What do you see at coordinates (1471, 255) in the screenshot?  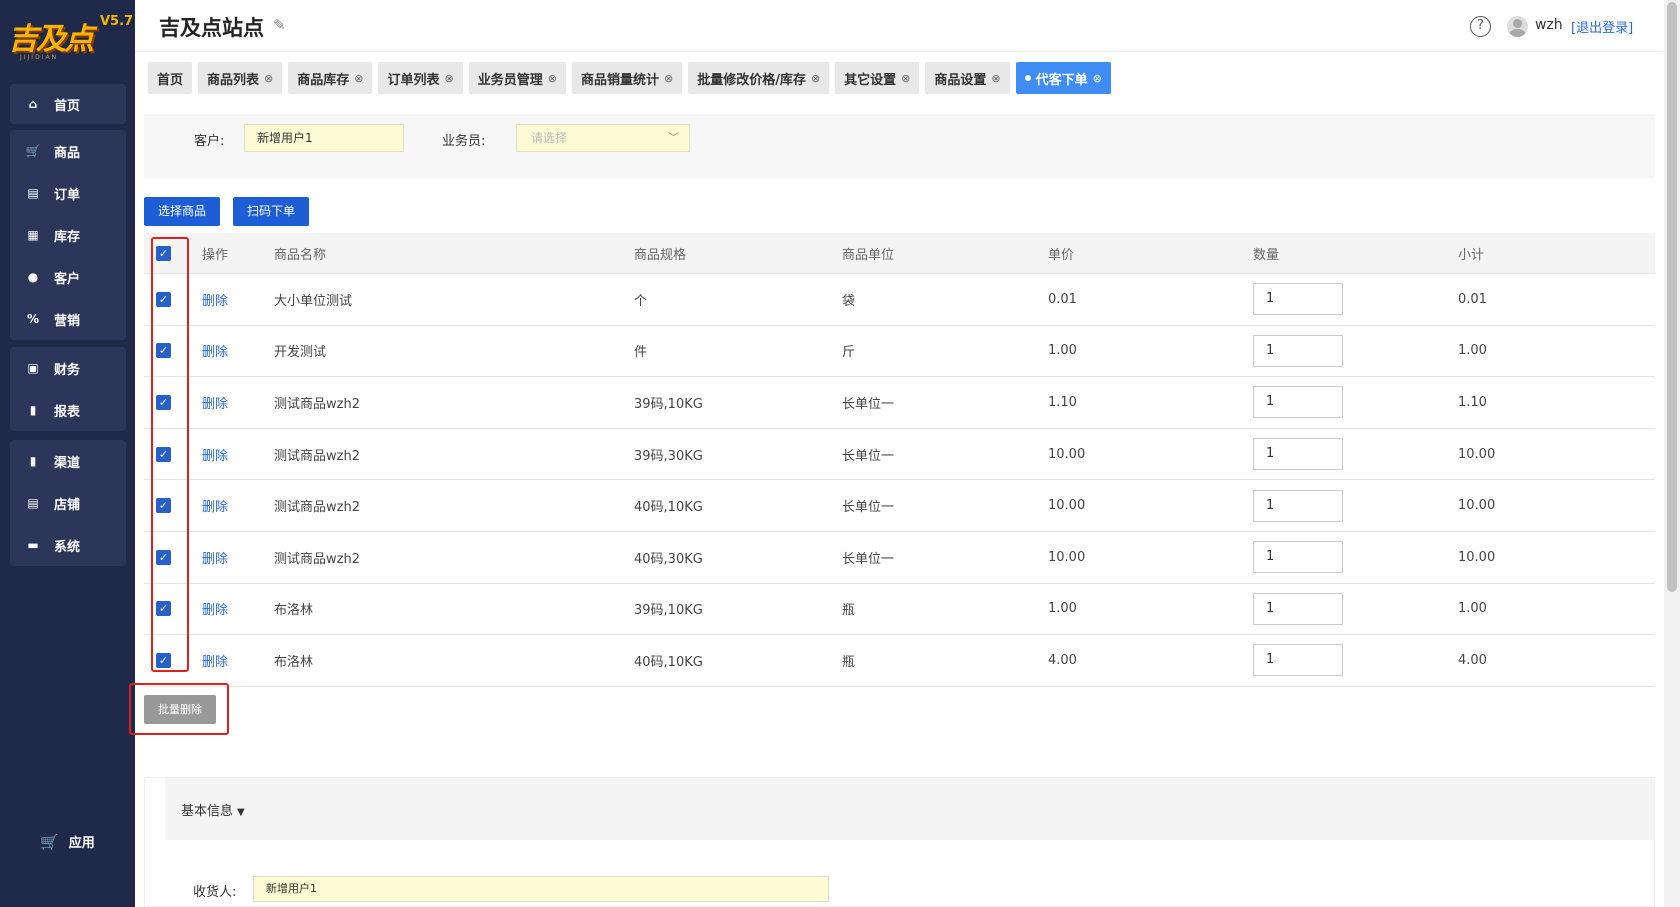 I see `header-subtotal: 小计` at bounding box center [1471, 255].